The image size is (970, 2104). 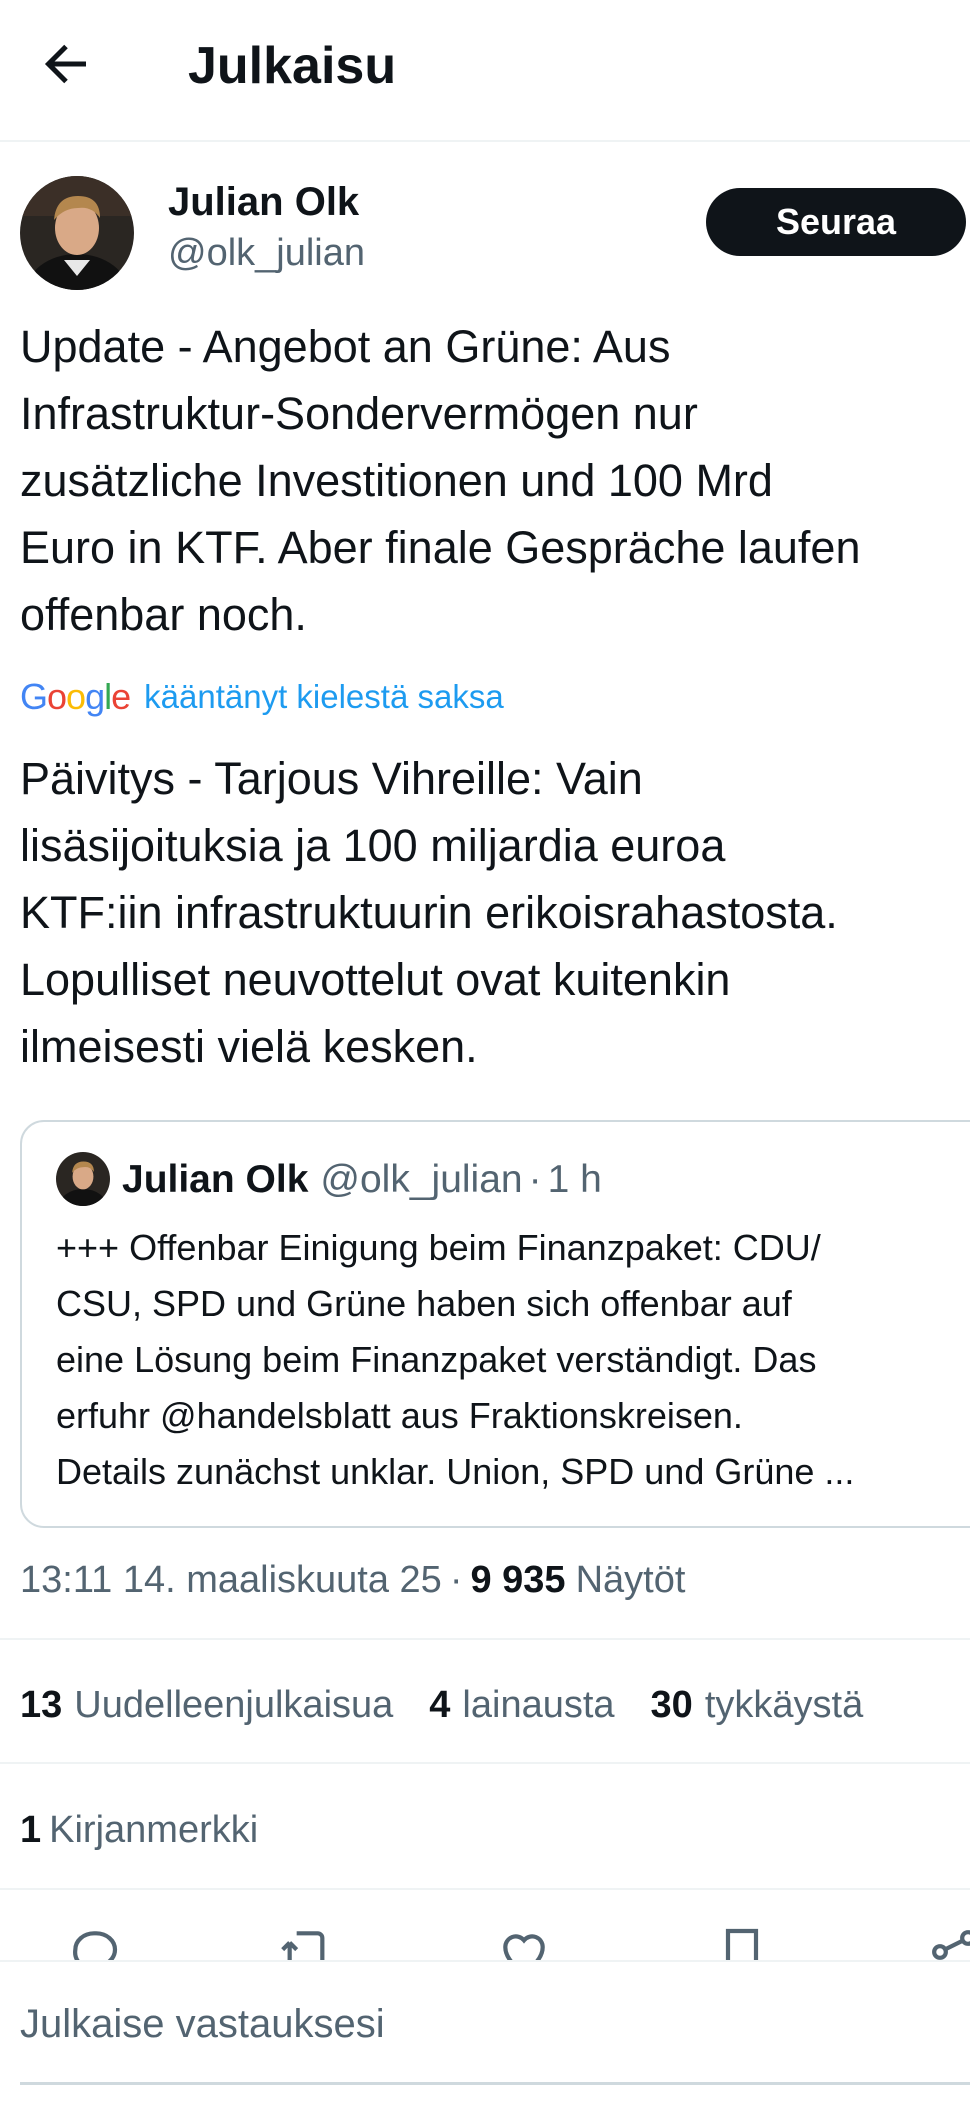 I want to click on quotes-stat: 4 lainausta, so click(x=521, y=1705).